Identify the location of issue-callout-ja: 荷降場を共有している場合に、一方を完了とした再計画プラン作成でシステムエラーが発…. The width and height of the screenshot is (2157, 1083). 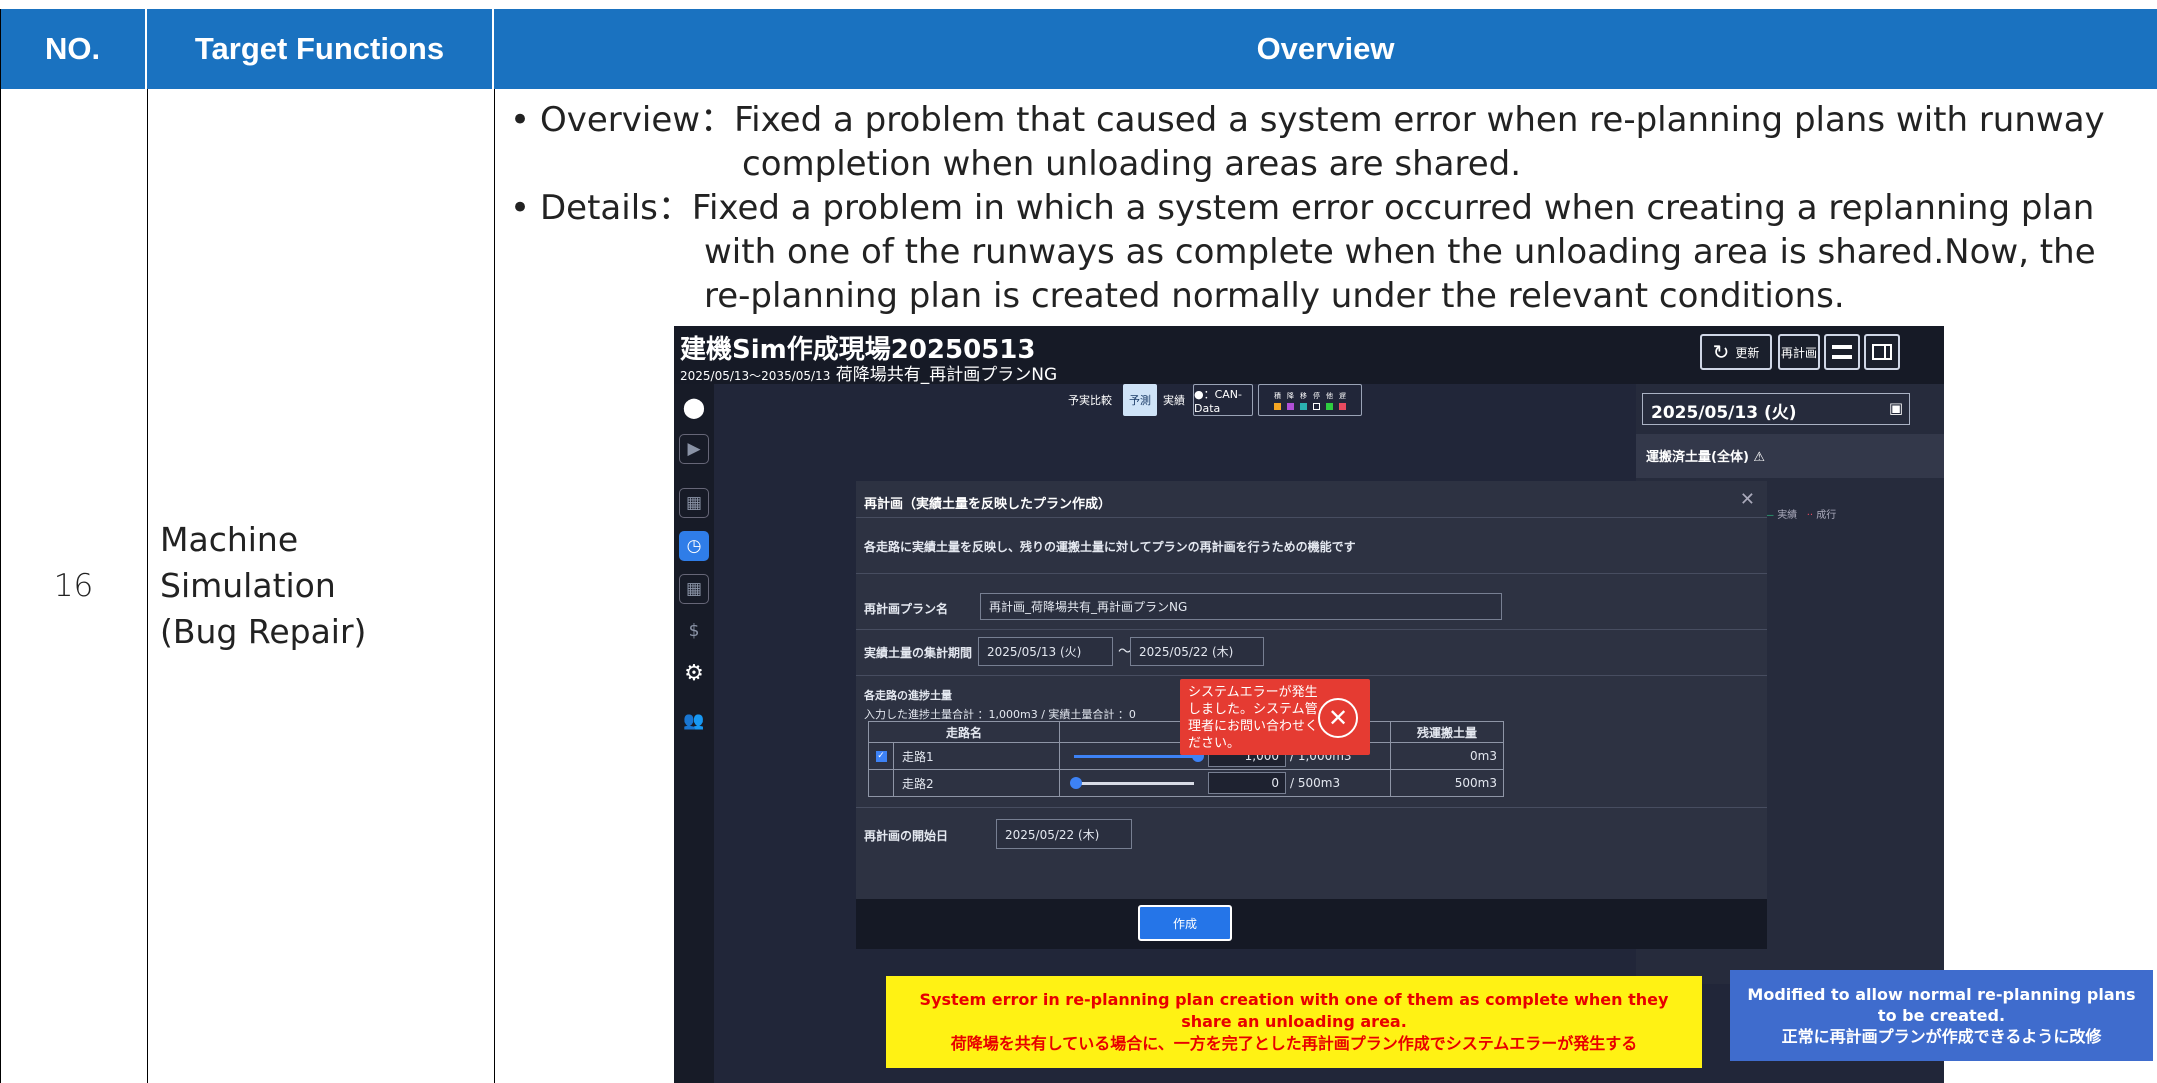
(1294, 1043).